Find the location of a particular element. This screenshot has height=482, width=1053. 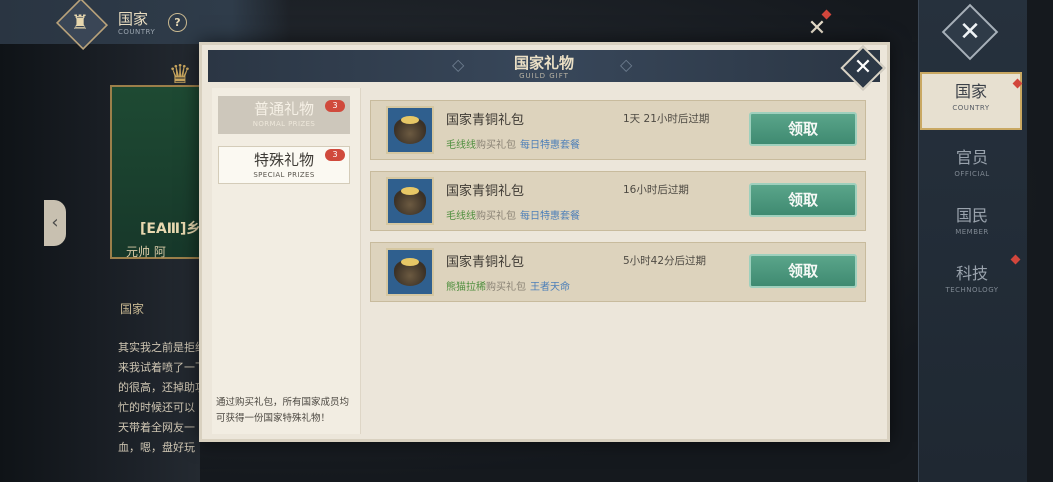

nav-item-sublabel: OFFICIAL is located at coordinates (972, 174).